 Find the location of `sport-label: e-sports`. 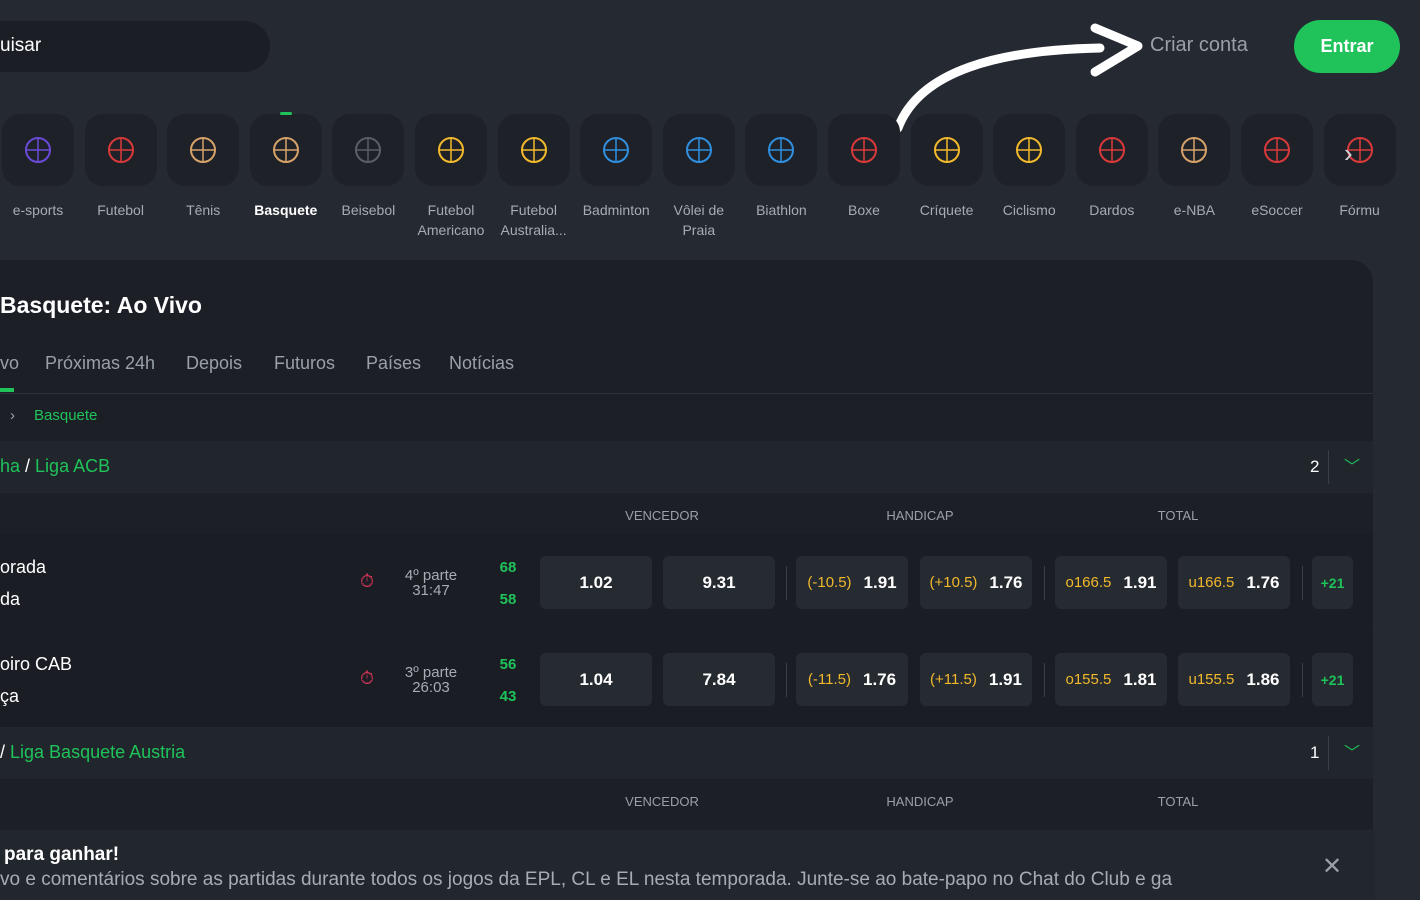

sport-label: e-sports is located at coordinates (38, 210).